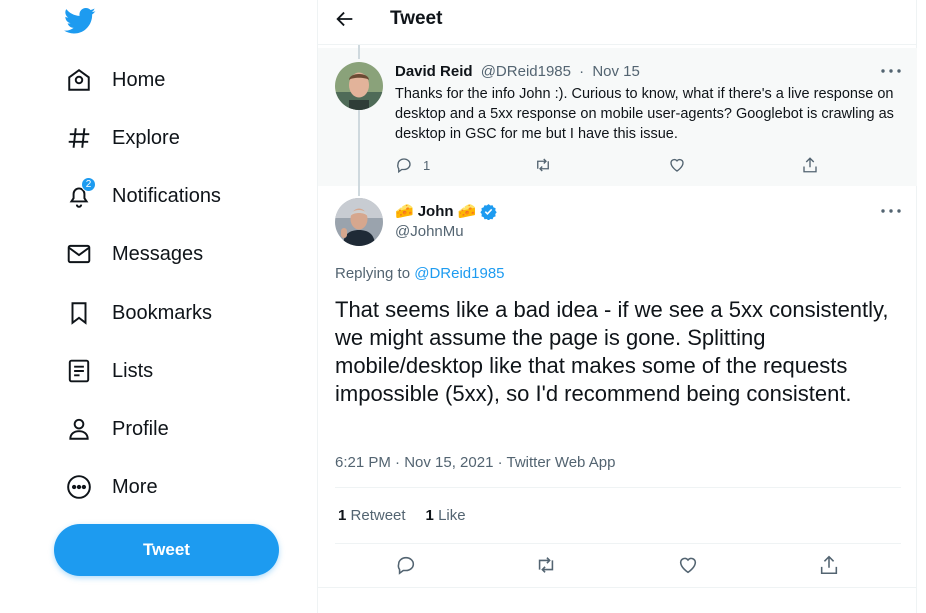  Describe the element at coordinates (166, 550) in the screenshot. I see `tweet-button: Tweet` at that location.